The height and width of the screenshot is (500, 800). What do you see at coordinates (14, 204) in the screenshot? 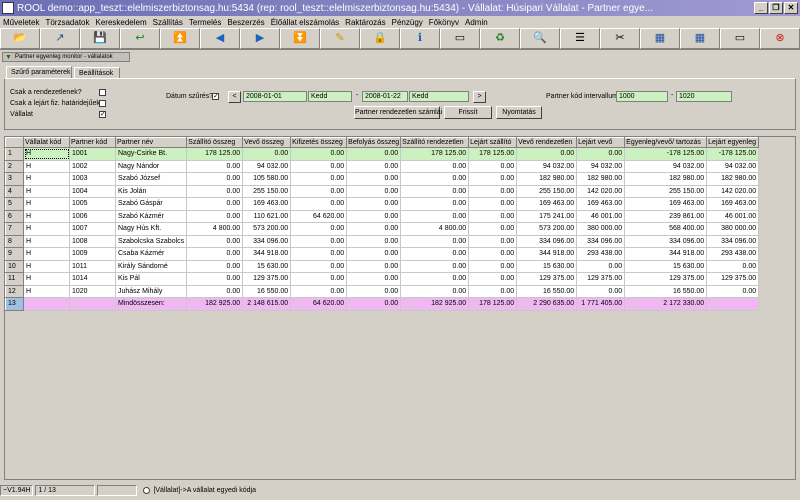
I see `row-number: 5` at bounding box center [14, 204].